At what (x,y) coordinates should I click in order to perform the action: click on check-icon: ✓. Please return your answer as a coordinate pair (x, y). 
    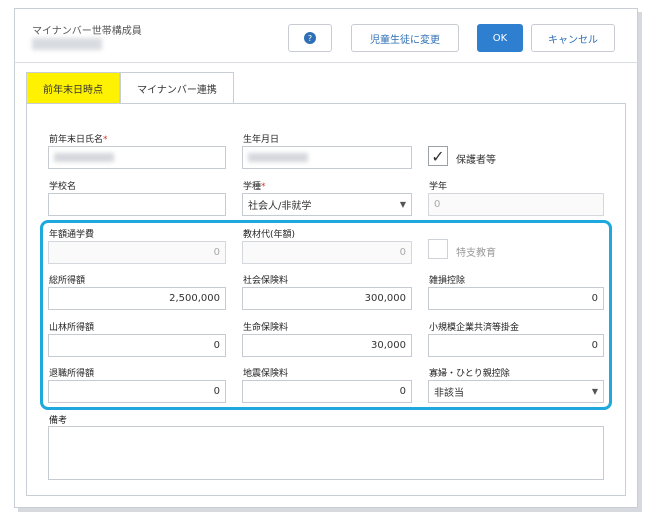
    Looking at the image, I should click on (438, 156).